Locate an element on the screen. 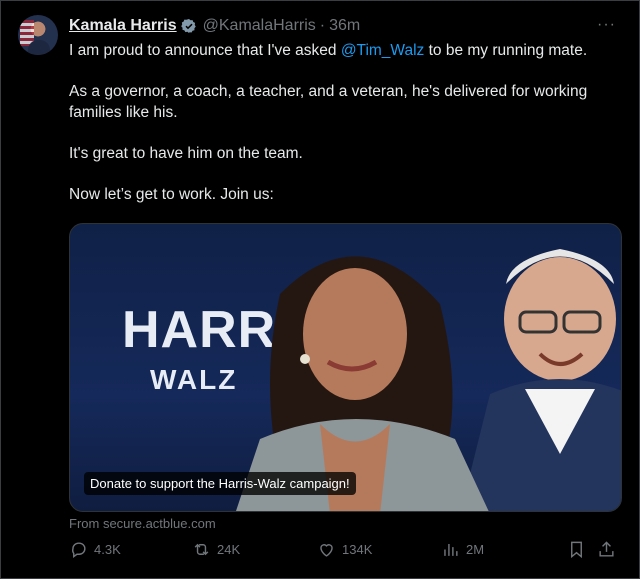  repost-button: 24K is located at coordinates (216, 549).